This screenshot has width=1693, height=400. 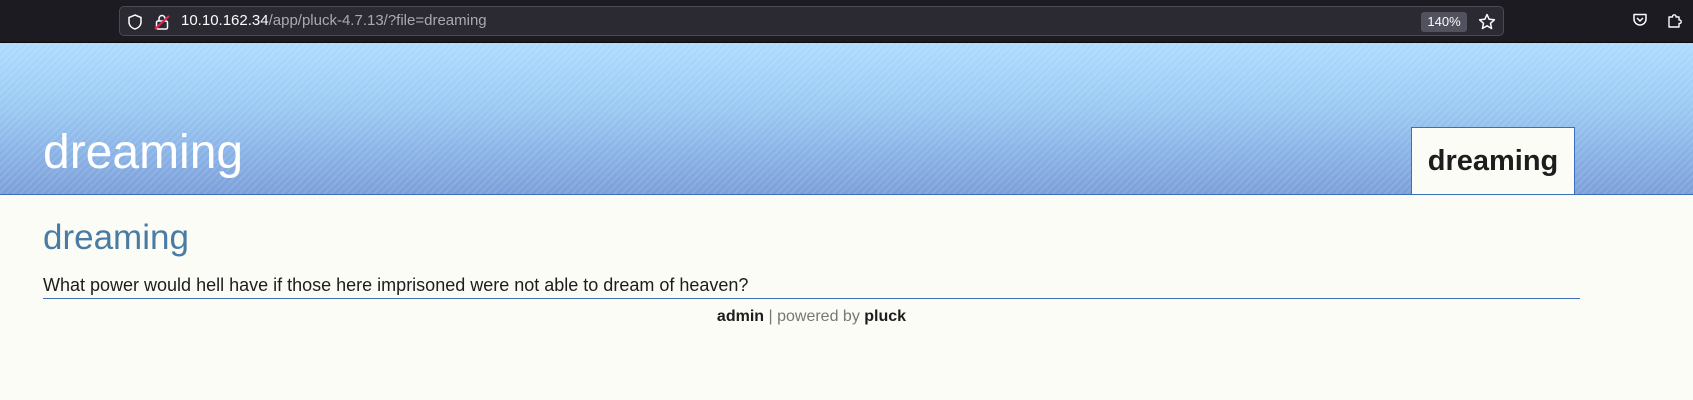 What do you see at coordinates (377, 20) in the screenshot?
I see `url-path: /app/pluck-4.7.13/?file=dreaming` at bounding box center [377, 20].